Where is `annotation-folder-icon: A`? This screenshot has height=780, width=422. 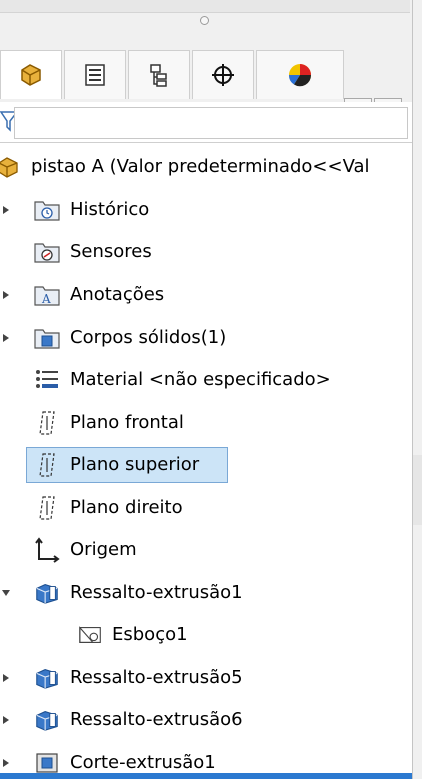 annotation-folder-icon: A is located at coordinates (47, 295).